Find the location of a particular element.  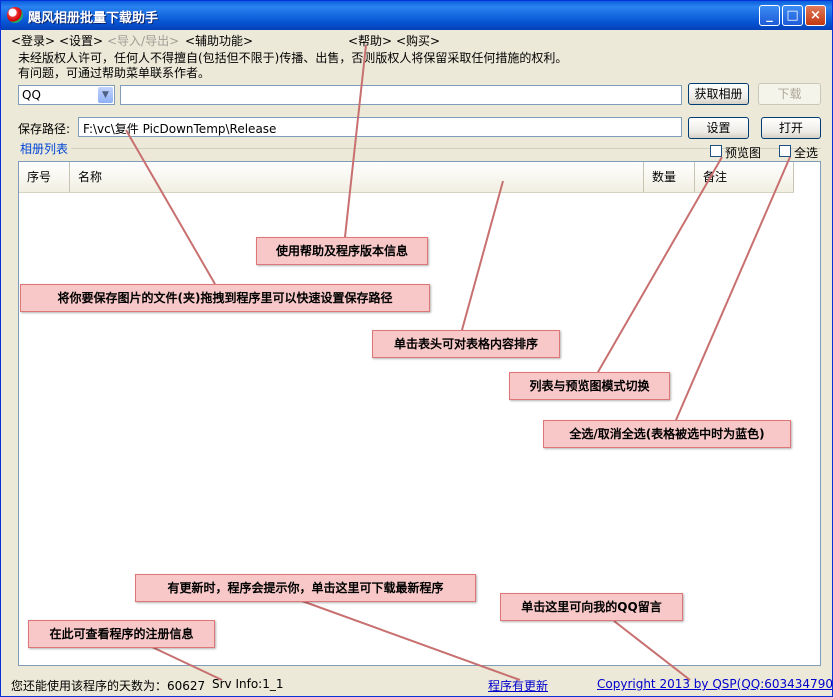

menu-tools: <辅助功能> is located at coordinates (219, 40).